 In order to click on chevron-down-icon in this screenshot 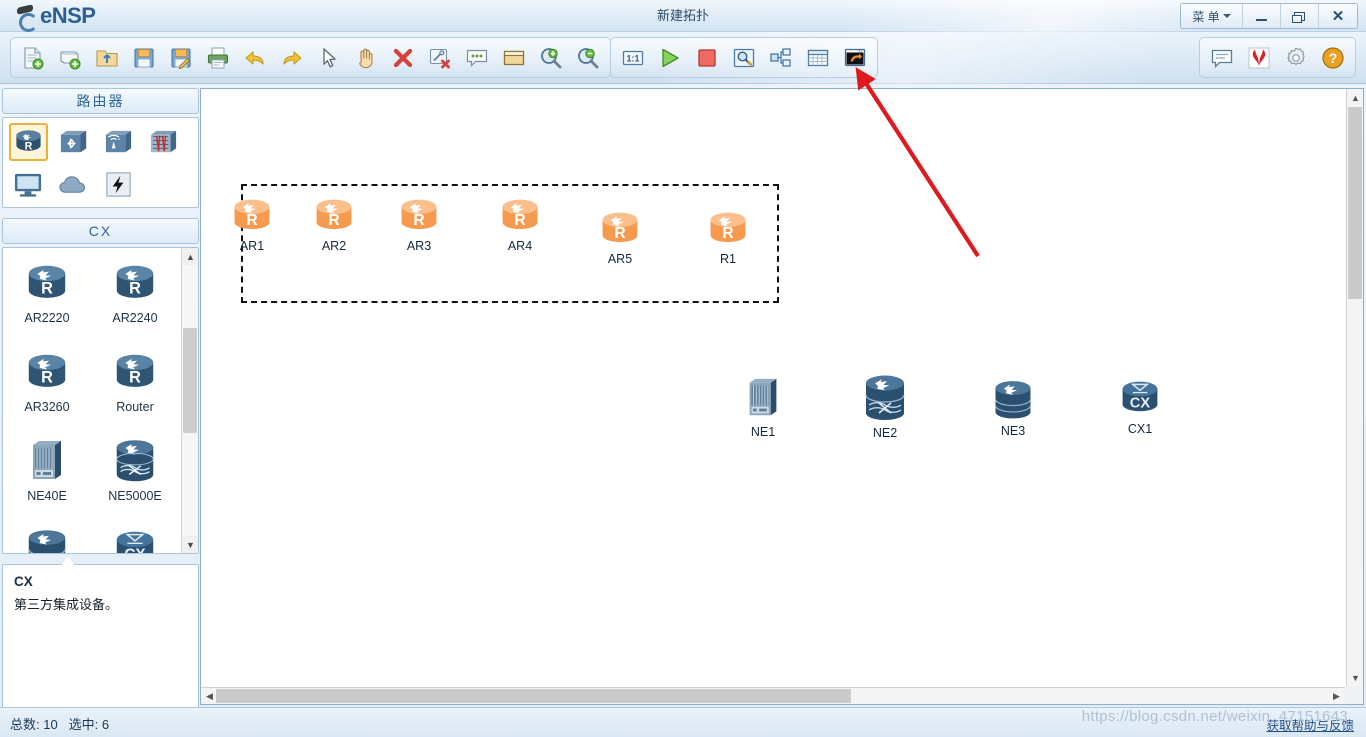, I will do `click(1226, 16)`.